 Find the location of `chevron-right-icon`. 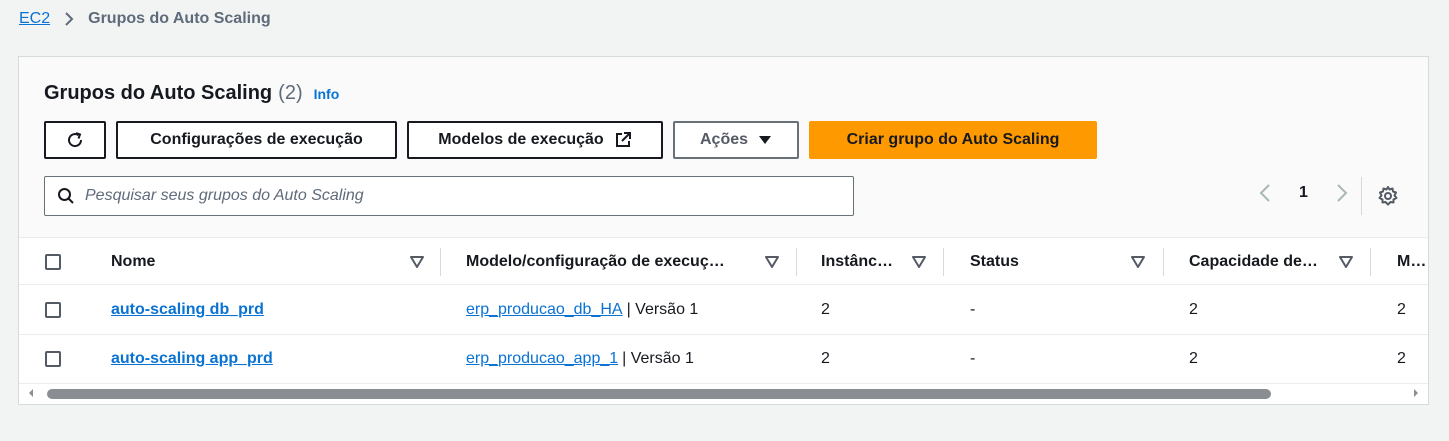

chevron-right-icon is located at coordinates (69, 19).